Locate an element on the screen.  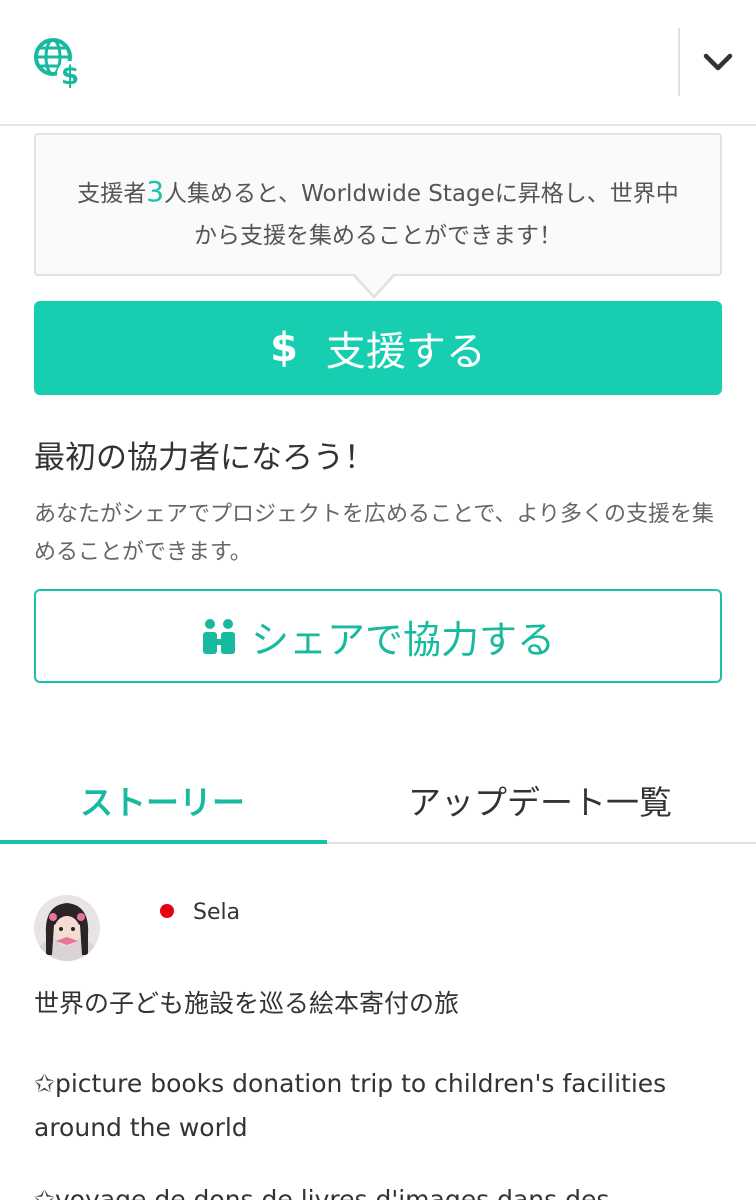
tooltip-text-before: 支援者 is located at coordinates (112, 194).